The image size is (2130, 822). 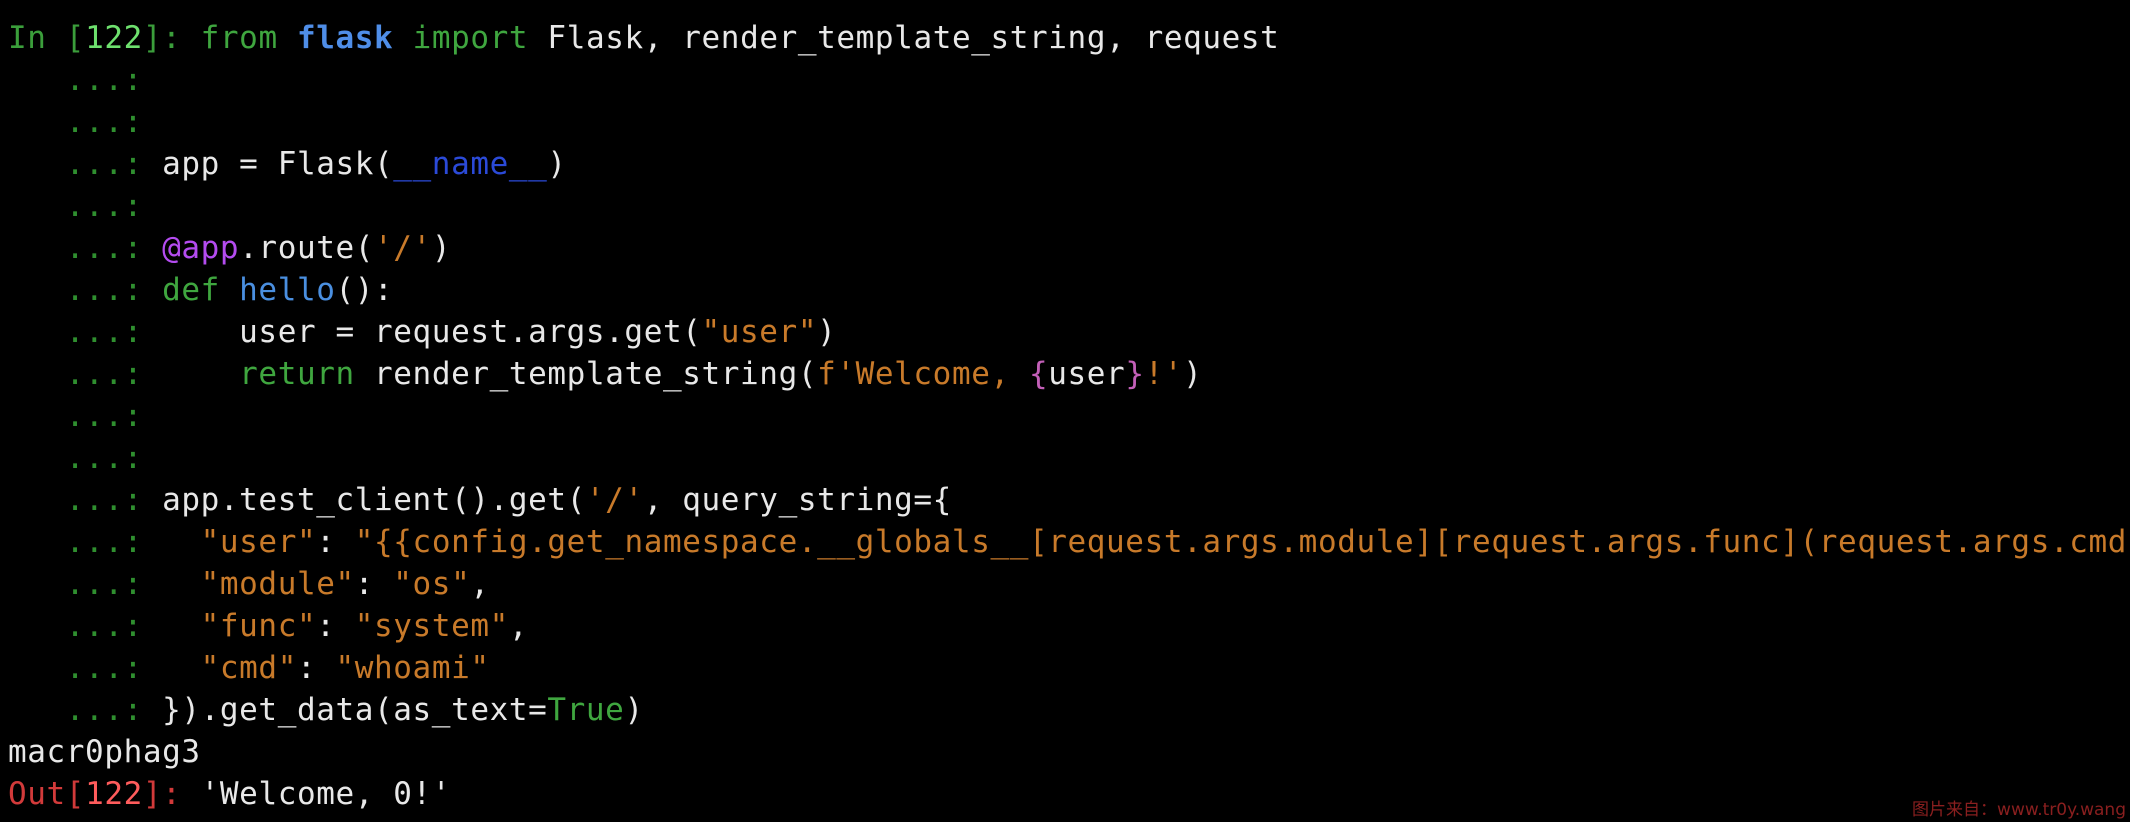 What do you see at coordinates (1065, 752) in the screenshot?
I see `stdout-line: macr0phag3` at bounding box center [1065, 752].